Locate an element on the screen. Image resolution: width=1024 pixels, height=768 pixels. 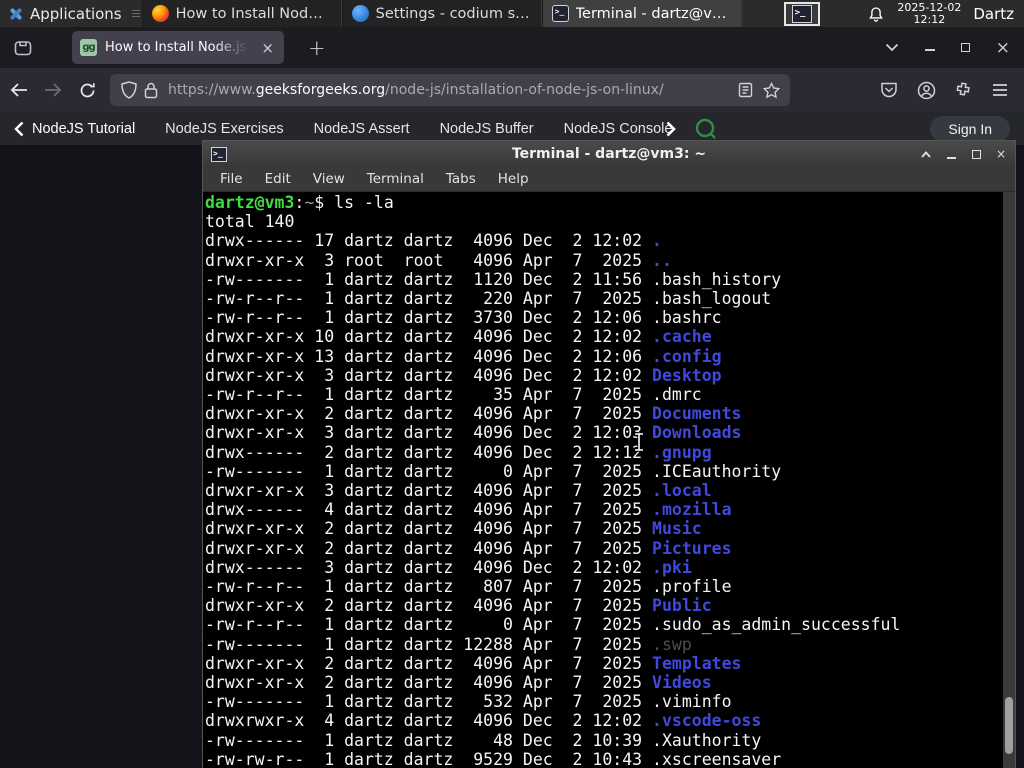
lock-icon is located at coordinates (151, 90).